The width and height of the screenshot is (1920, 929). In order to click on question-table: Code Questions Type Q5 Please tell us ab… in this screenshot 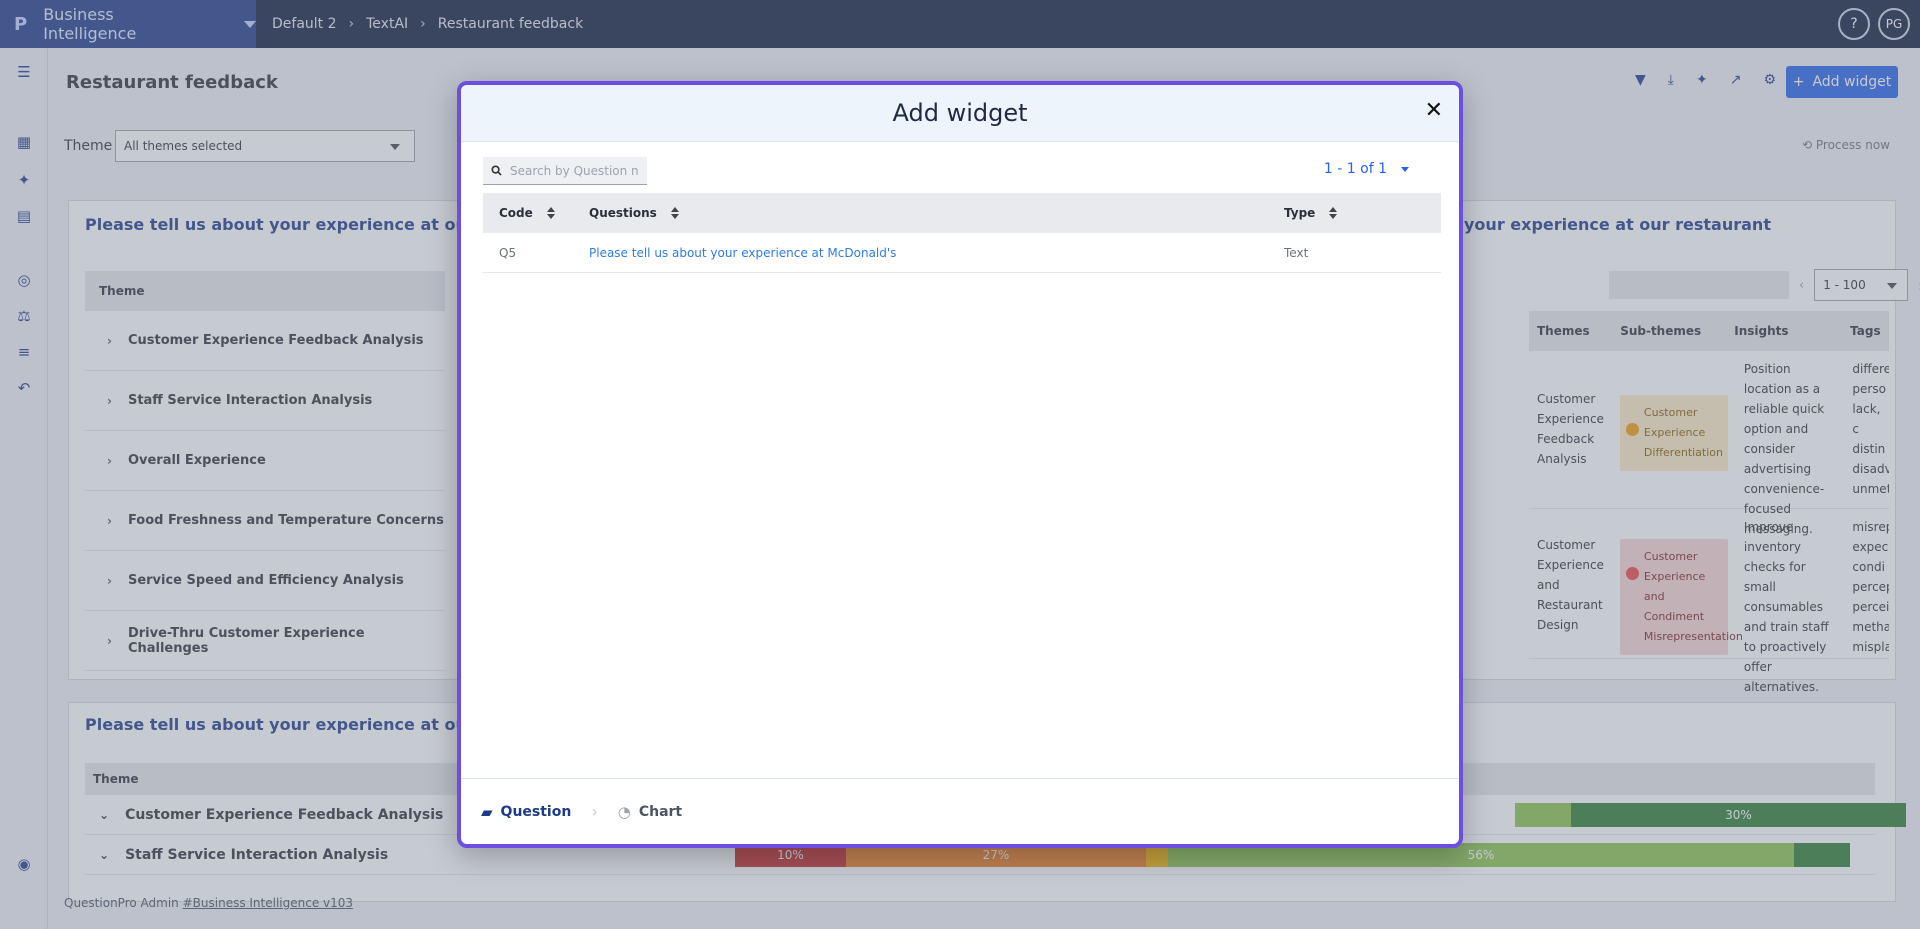, I will do `click(962, 233)`.